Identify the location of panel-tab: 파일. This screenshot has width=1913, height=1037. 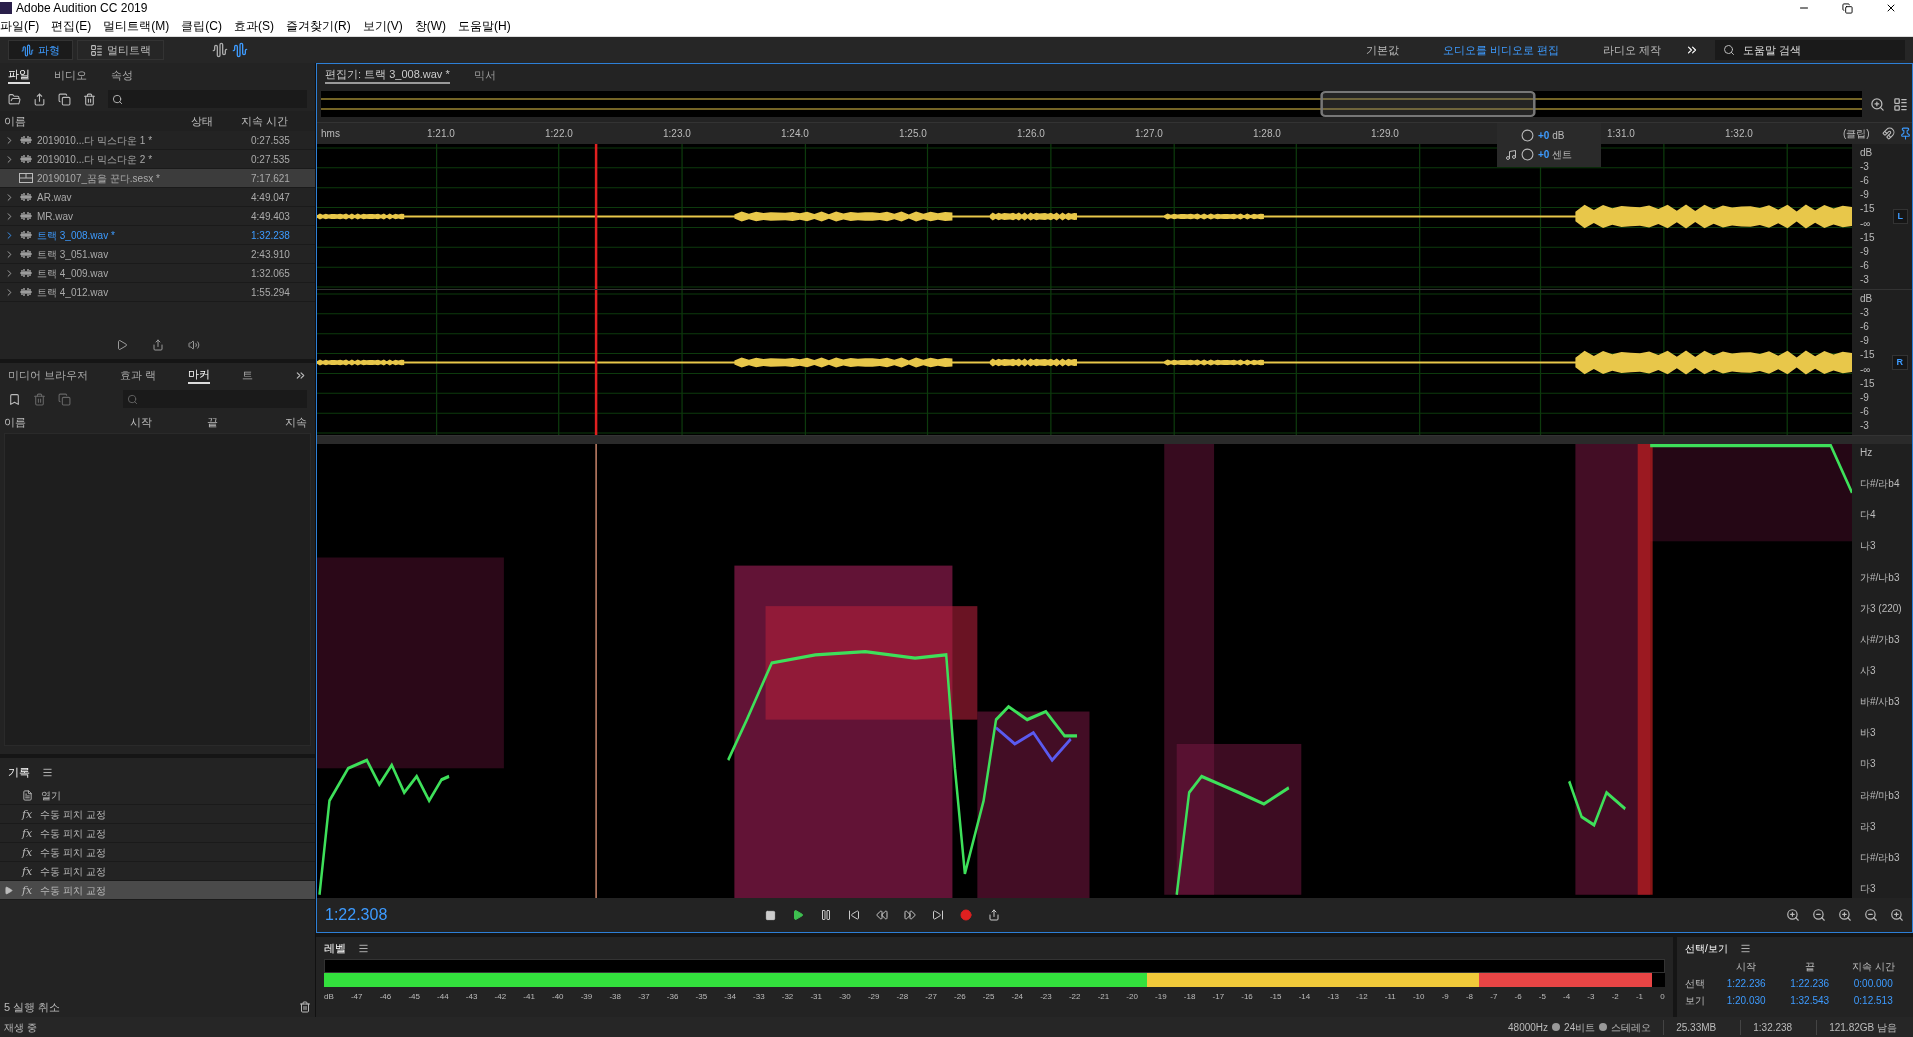
(19, 75).